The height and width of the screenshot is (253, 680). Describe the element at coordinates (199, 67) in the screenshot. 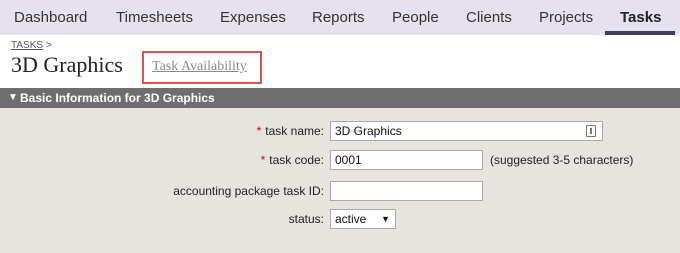

I see `task-availability-link: Task Availability` at that location.